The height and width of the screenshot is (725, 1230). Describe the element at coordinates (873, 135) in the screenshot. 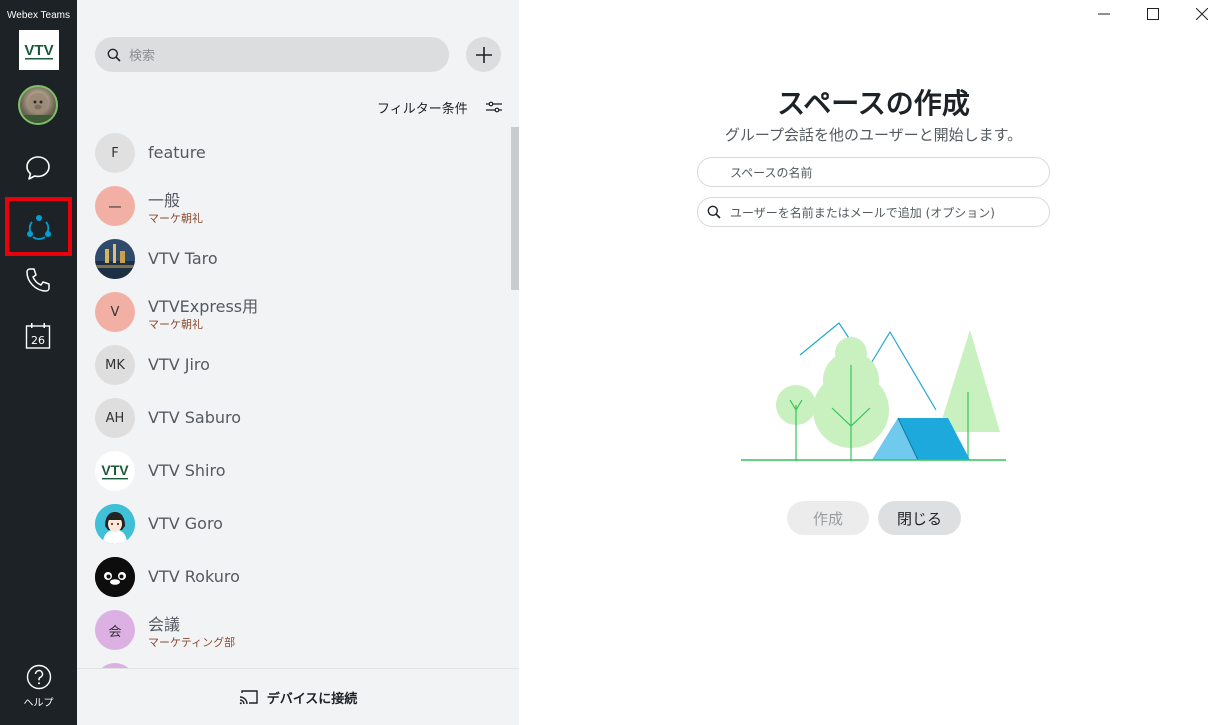

I see `page-subtitle: グループ会話を他のユーザーと開始します。` at that location.